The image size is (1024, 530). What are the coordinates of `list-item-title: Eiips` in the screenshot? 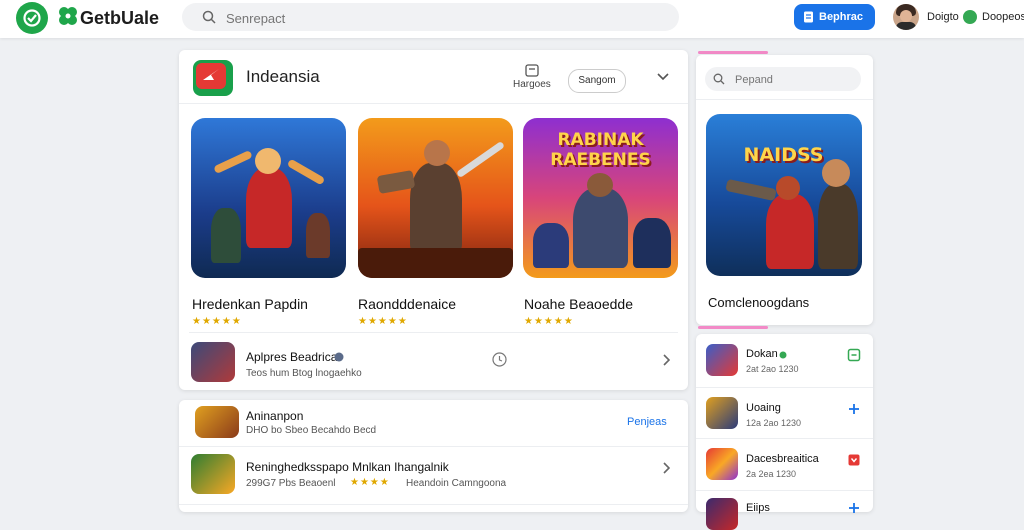 It's located at (758, 508).